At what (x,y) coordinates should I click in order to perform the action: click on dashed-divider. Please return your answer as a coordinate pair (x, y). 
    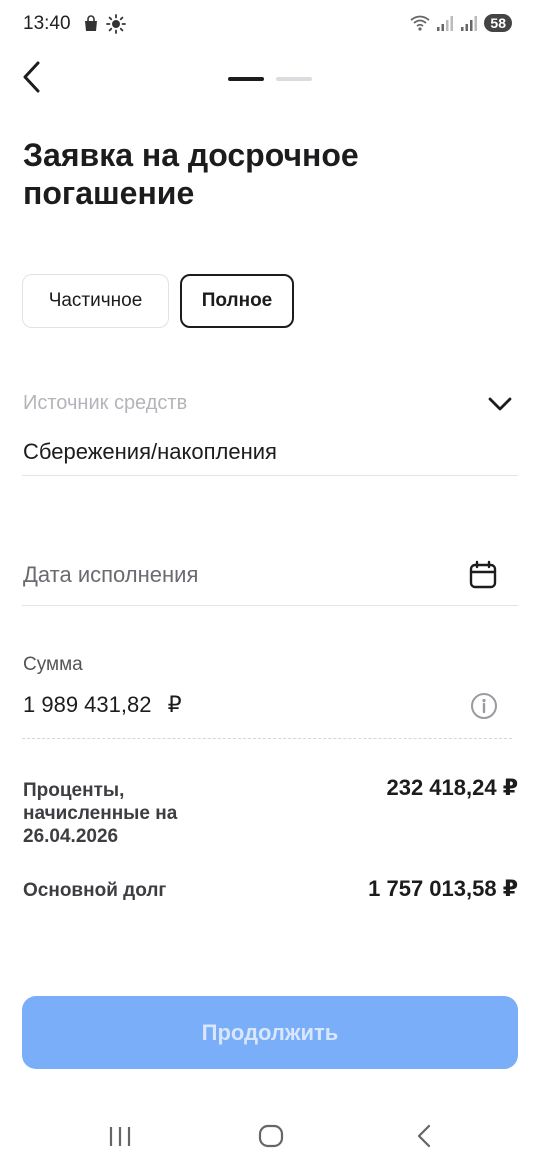
    Looking at the image, I should click on (267, 738).